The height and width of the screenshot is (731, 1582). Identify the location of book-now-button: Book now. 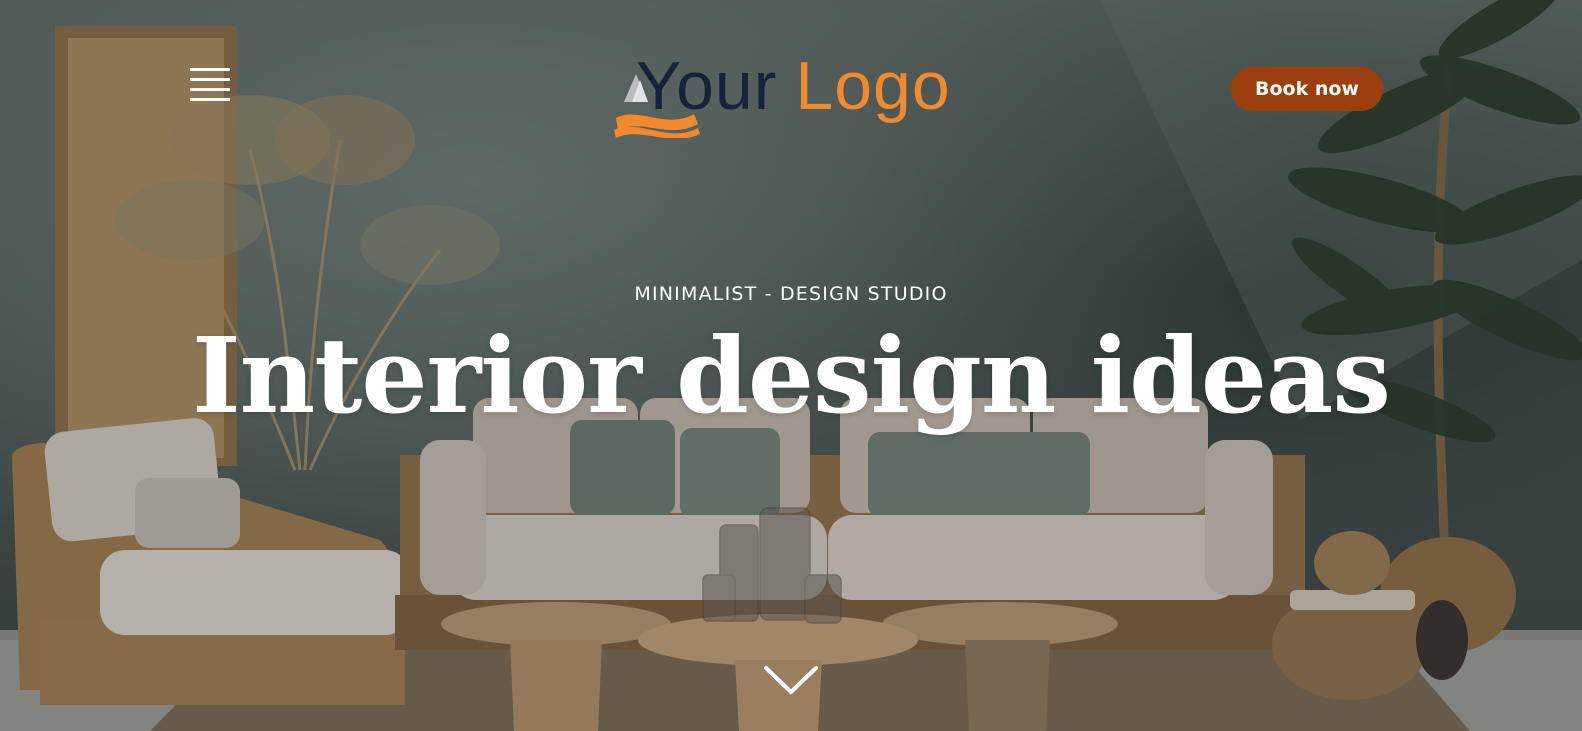
(1307, 89).